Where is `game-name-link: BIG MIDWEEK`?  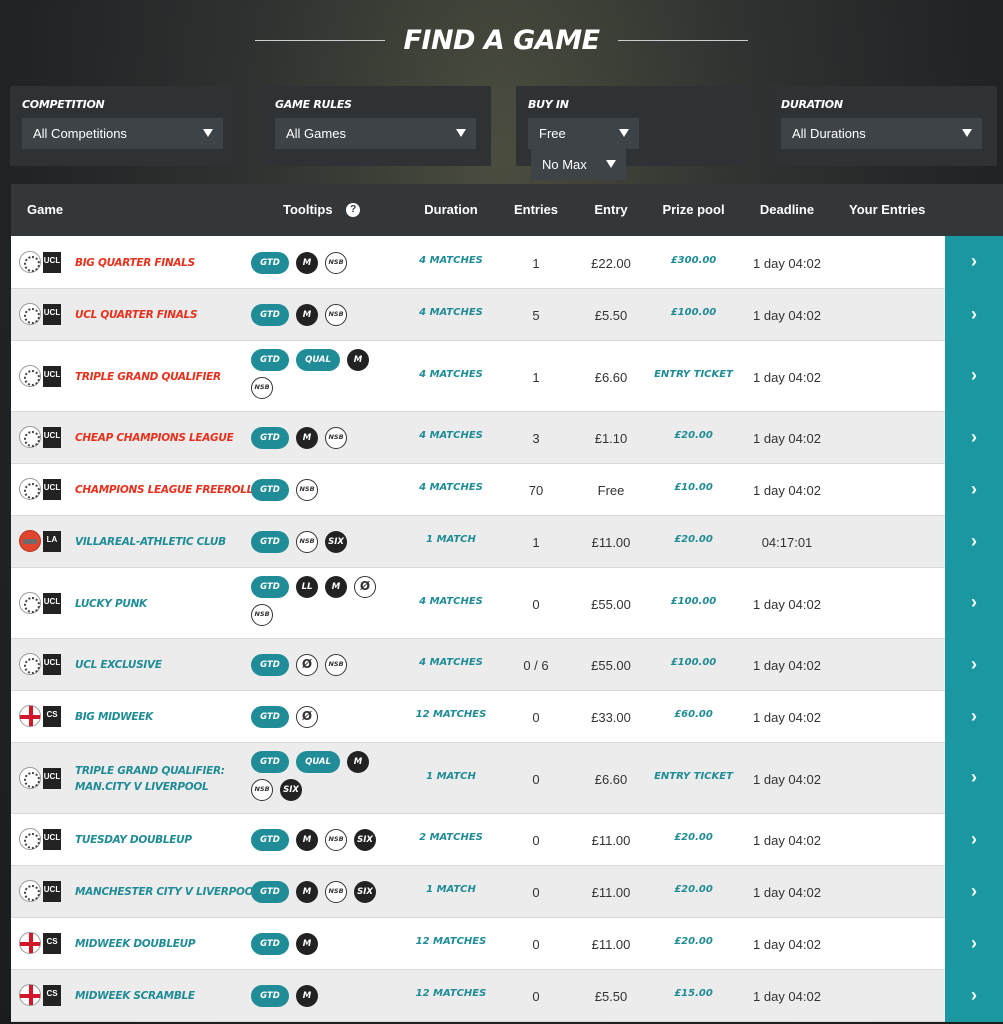
game-name-link: BIG MIDWEEK is located at coordinates (114, 717).